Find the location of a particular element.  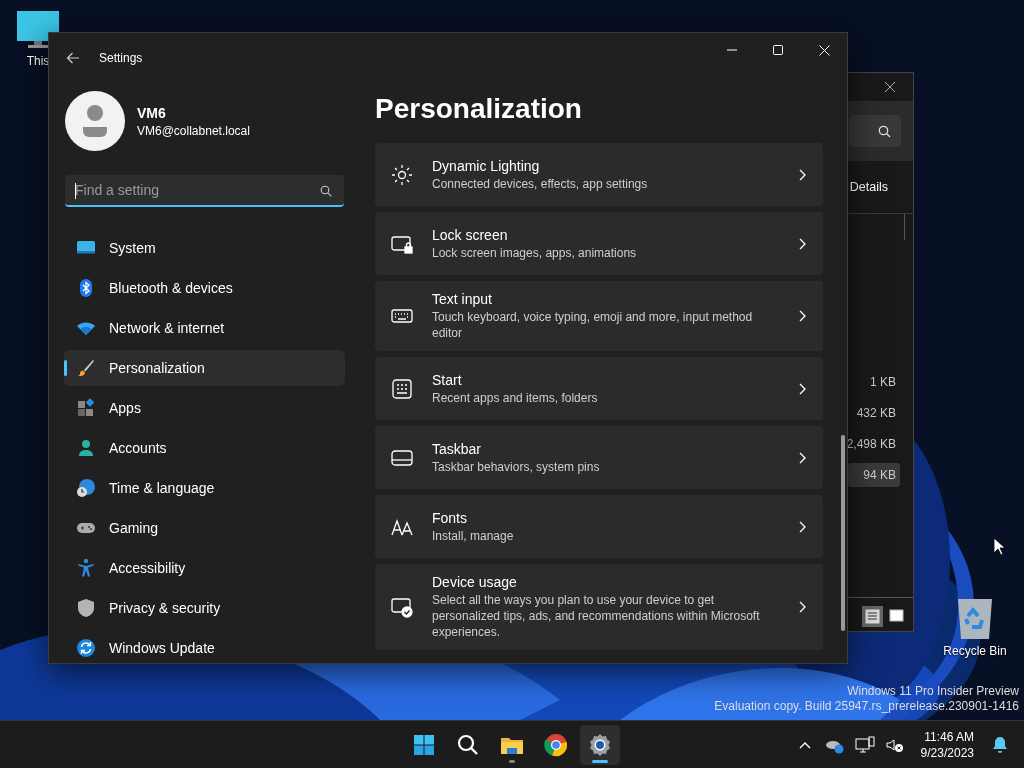

nav-item: Gaming is located at coordinates (204, 528).